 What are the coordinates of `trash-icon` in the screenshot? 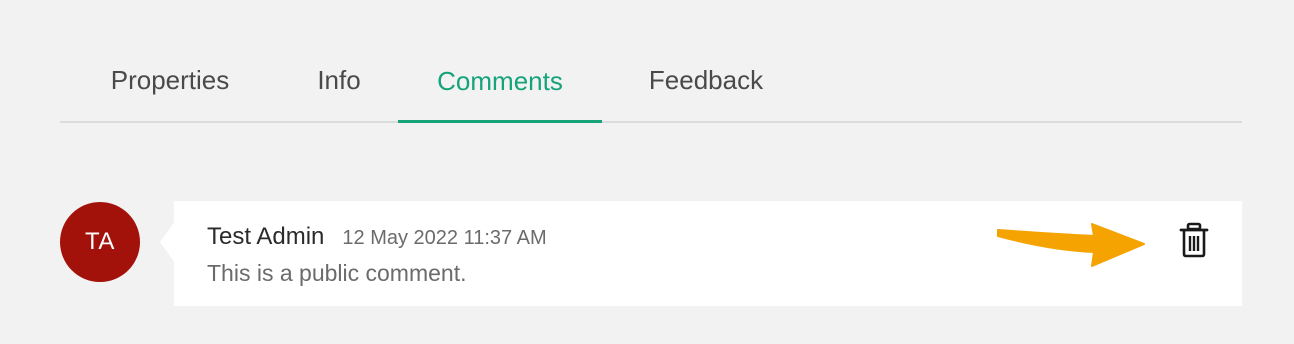 It's located at (1194, 240).